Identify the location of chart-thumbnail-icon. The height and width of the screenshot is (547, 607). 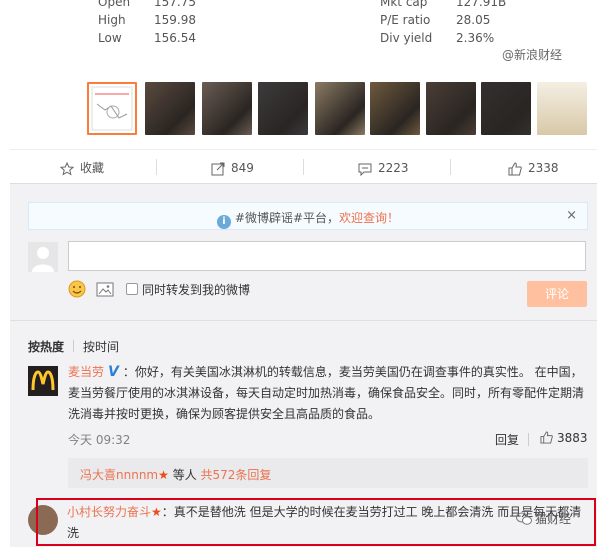
(112, 108).